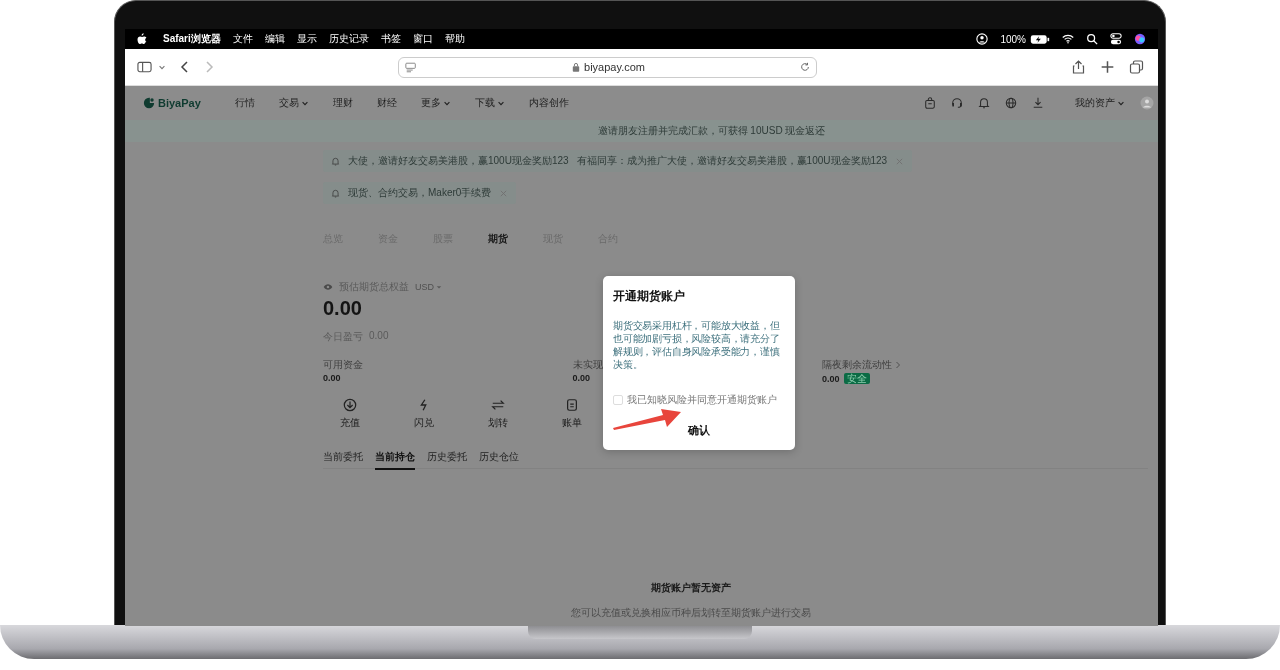 The height and width of the screenshot is (670, 1280). What do you see at coordinates (328, 287) in the screenshot?
I see `eye-icon` at bounding box center [328, 287].